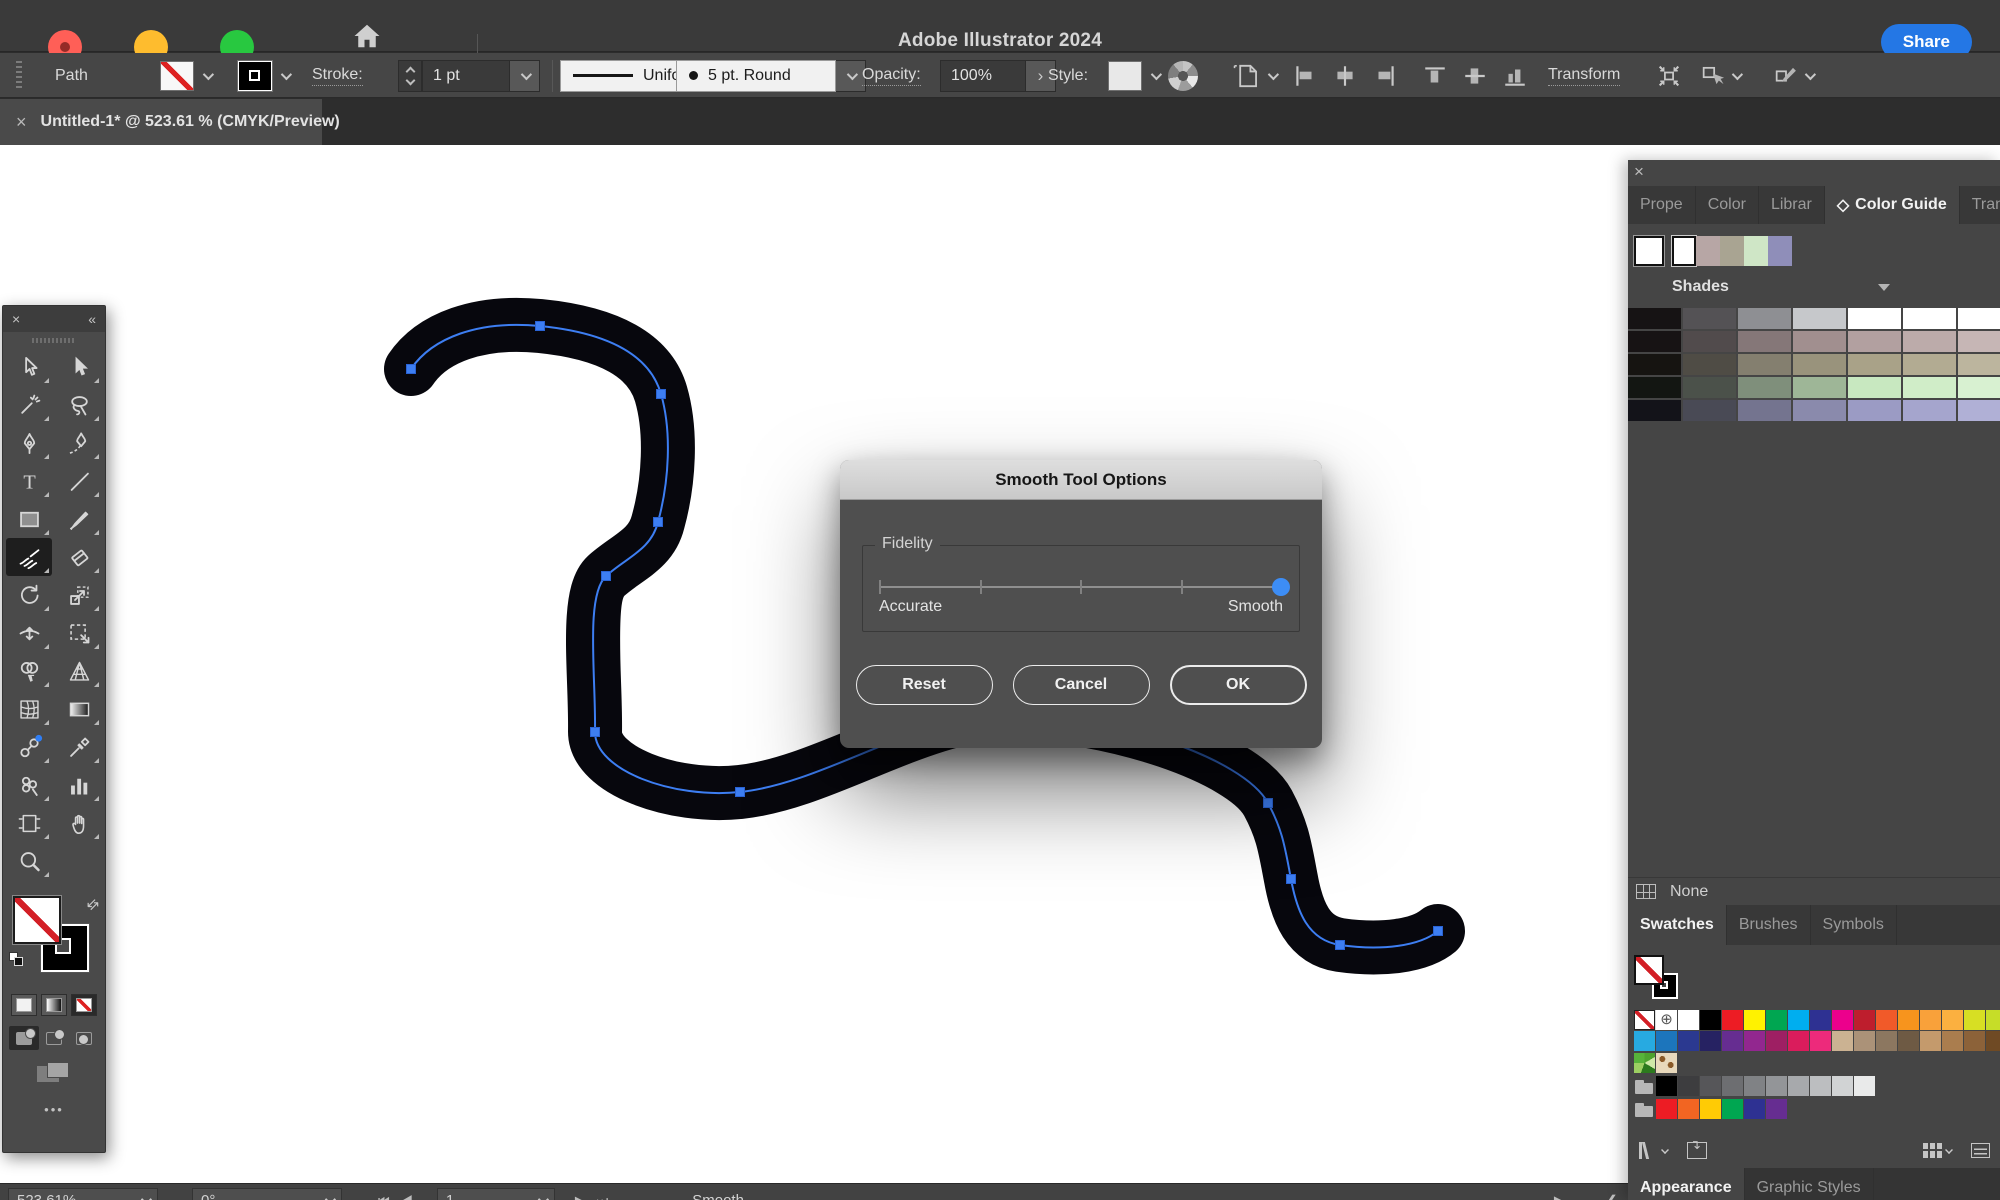  What do you see at coordinates (29, 671) in the screenshot?
I see `shape-builder-tool` at bounding box center [29, 671].